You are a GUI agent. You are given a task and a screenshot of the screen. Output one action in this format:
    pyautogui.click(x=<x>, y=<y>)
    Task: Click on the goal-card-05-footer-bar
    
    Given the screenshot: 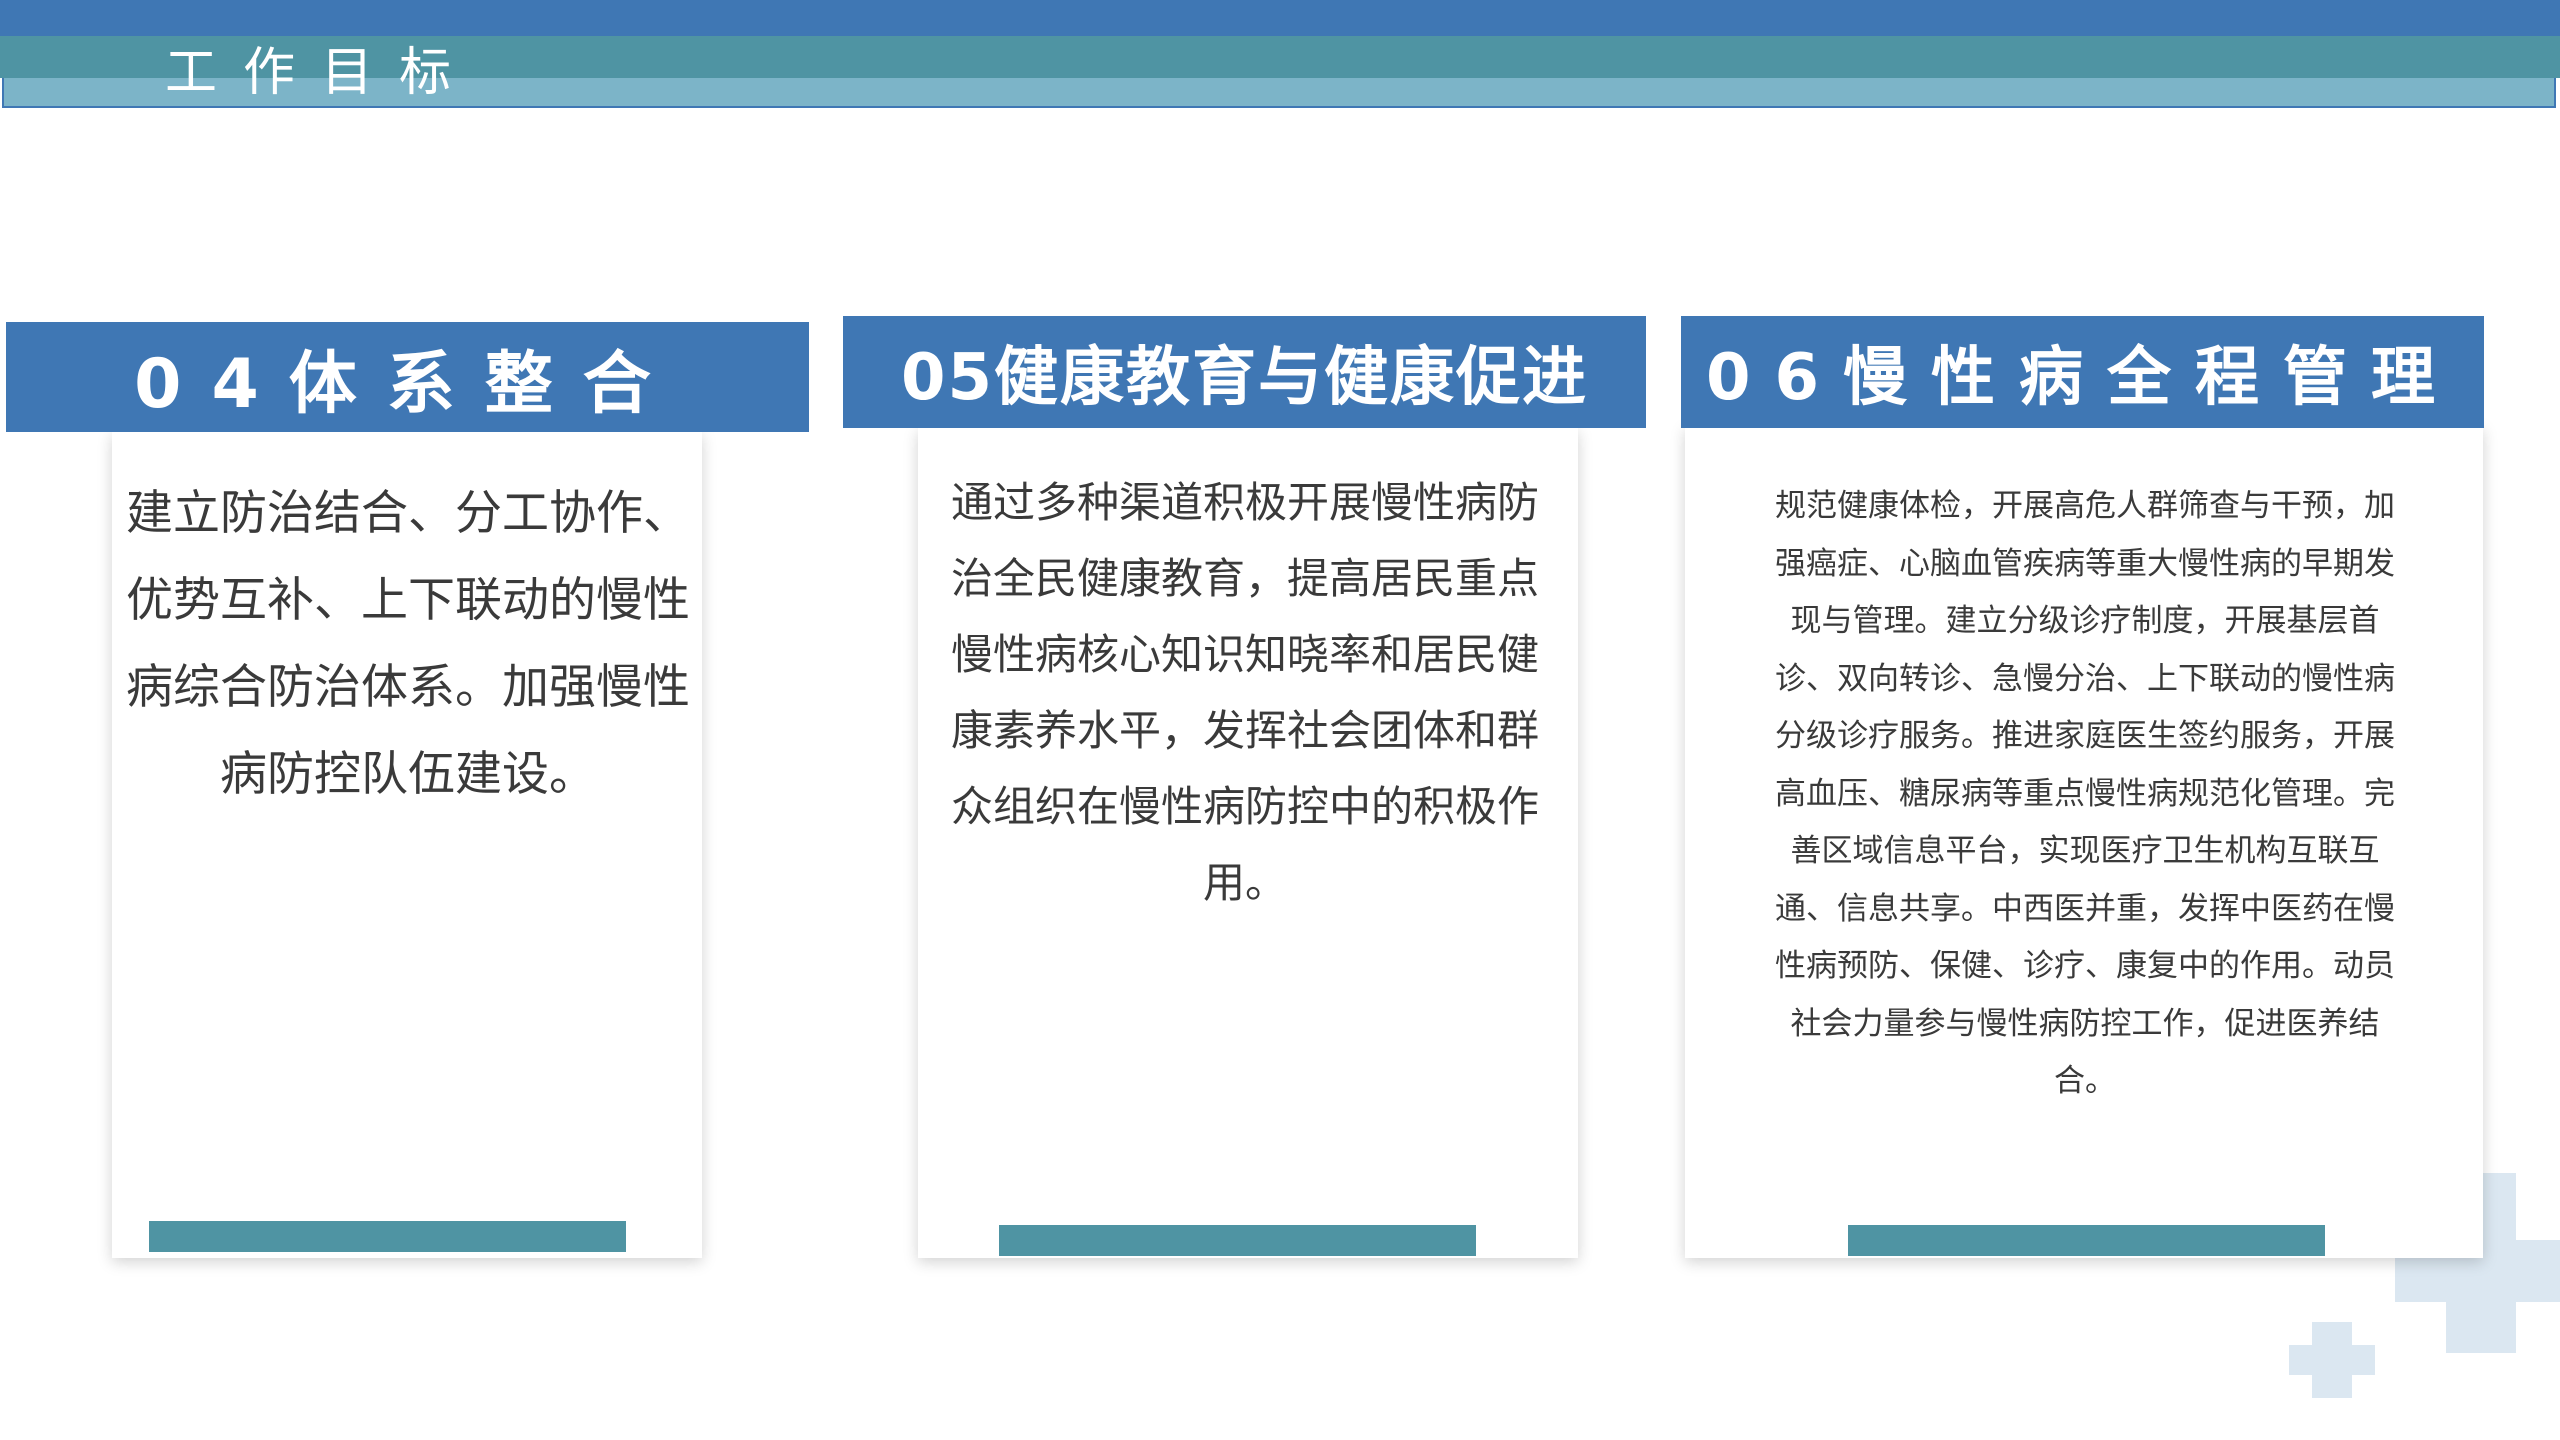 What is the action you would take?
    pyautogui.click(x=1237, y=1240)
    